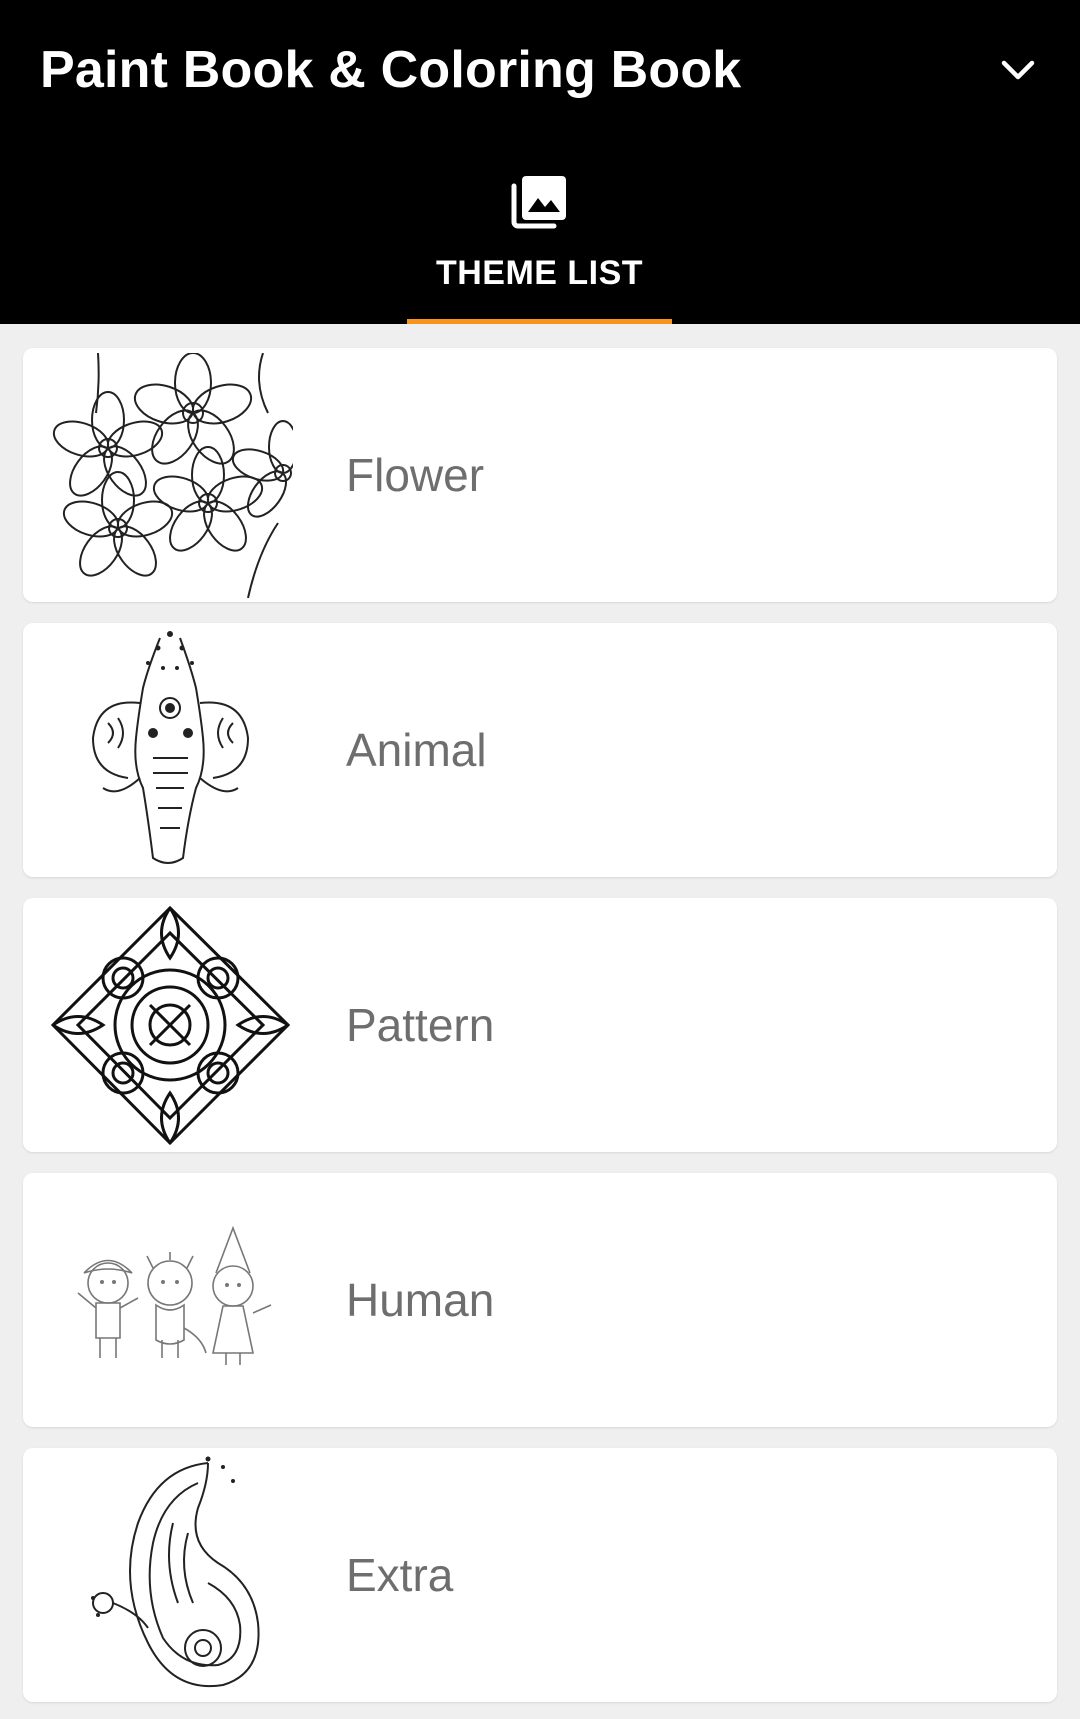 This screenshot has width=1080, height=1719. I want to click on mandala-thumbnail, so click(170, 1025).